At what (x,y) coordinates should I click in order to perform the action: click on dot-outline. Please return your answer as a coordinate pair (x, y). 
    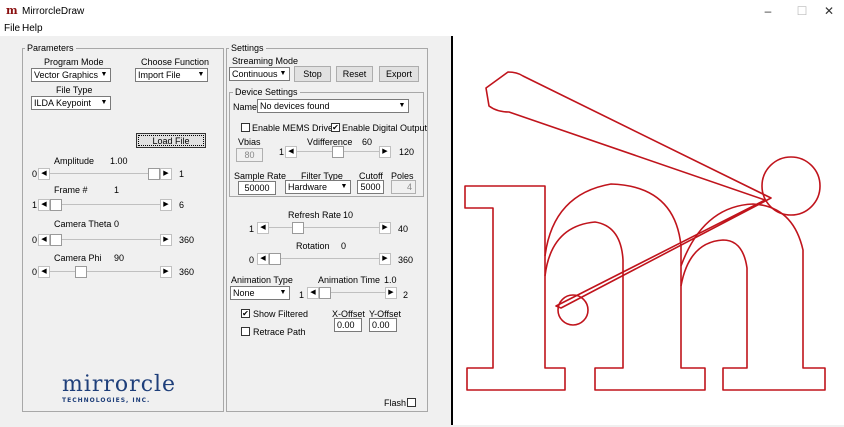
    Looking at the image, I should click on (791, 186).